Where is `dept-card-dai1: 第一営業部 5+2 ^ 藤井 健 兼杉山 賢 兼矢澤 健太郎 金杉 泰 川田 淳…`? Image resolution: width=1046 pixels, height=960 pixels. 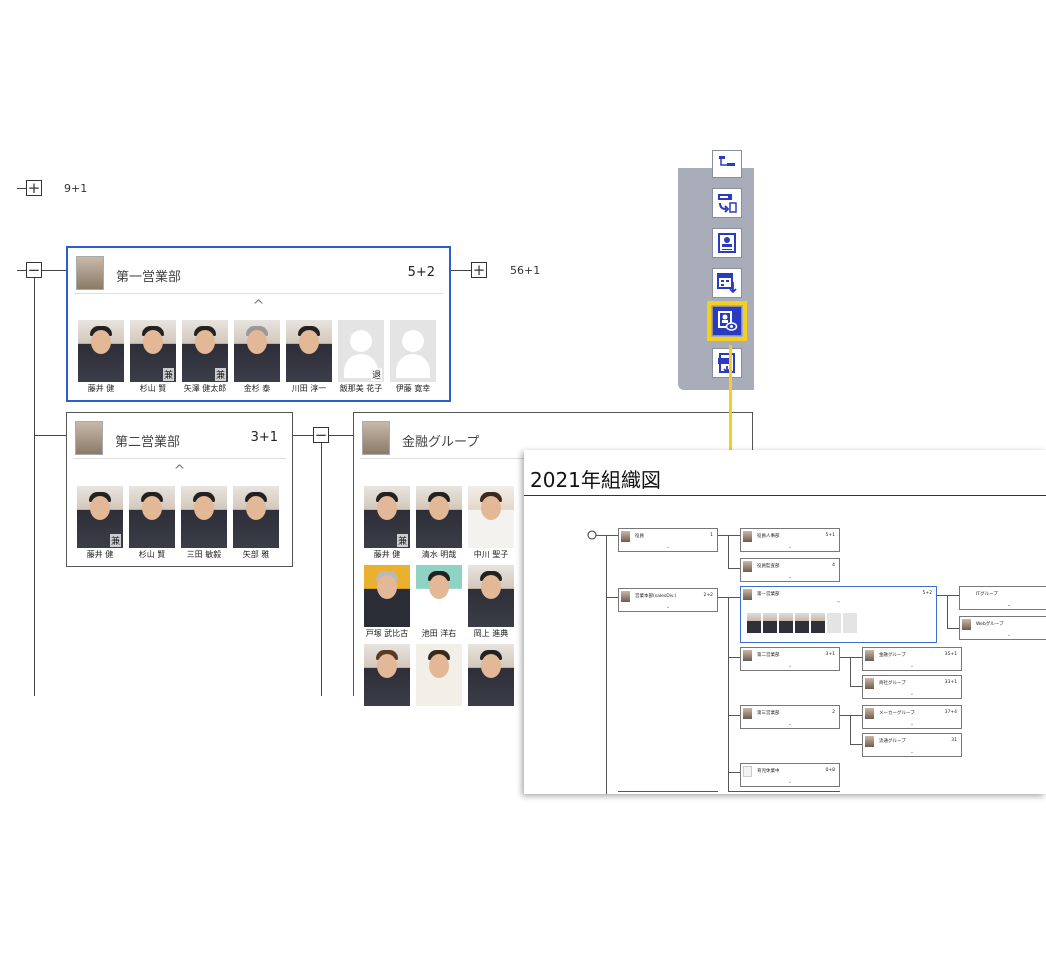
dept-card-dai1: 第一営業部 5+2 ^ 藤井 健 兼杉山 賢 兼矢澤 健太郎 金杉 泰 川田 淳… is located at coordinates (258, 324).